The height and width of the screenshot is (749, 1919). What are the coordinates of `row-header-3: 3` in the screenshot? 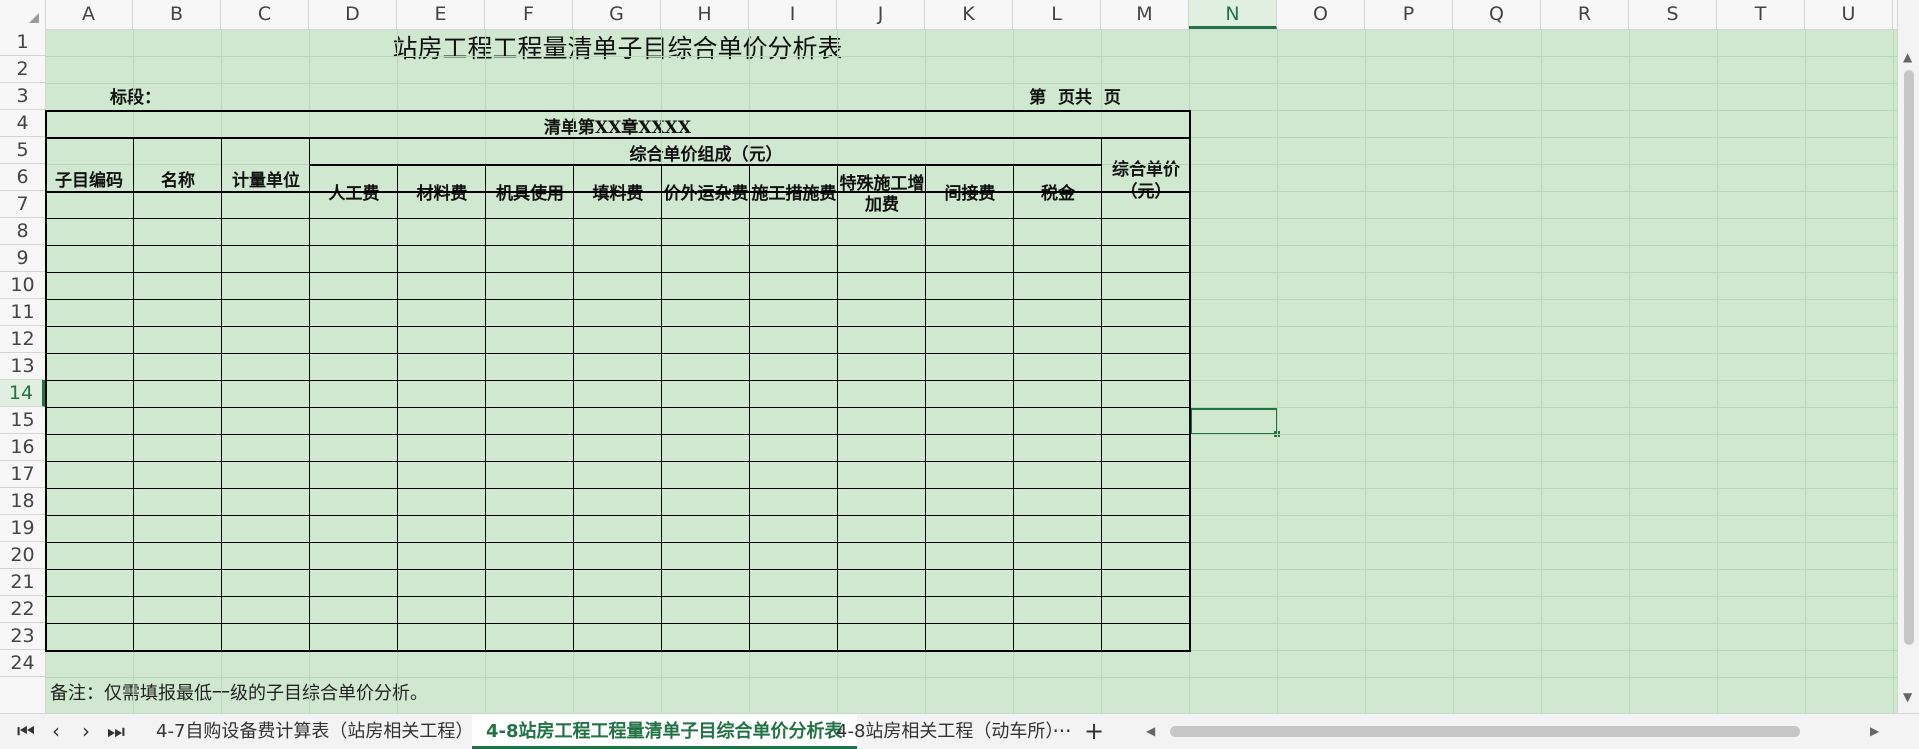 It's located at (22, 96).